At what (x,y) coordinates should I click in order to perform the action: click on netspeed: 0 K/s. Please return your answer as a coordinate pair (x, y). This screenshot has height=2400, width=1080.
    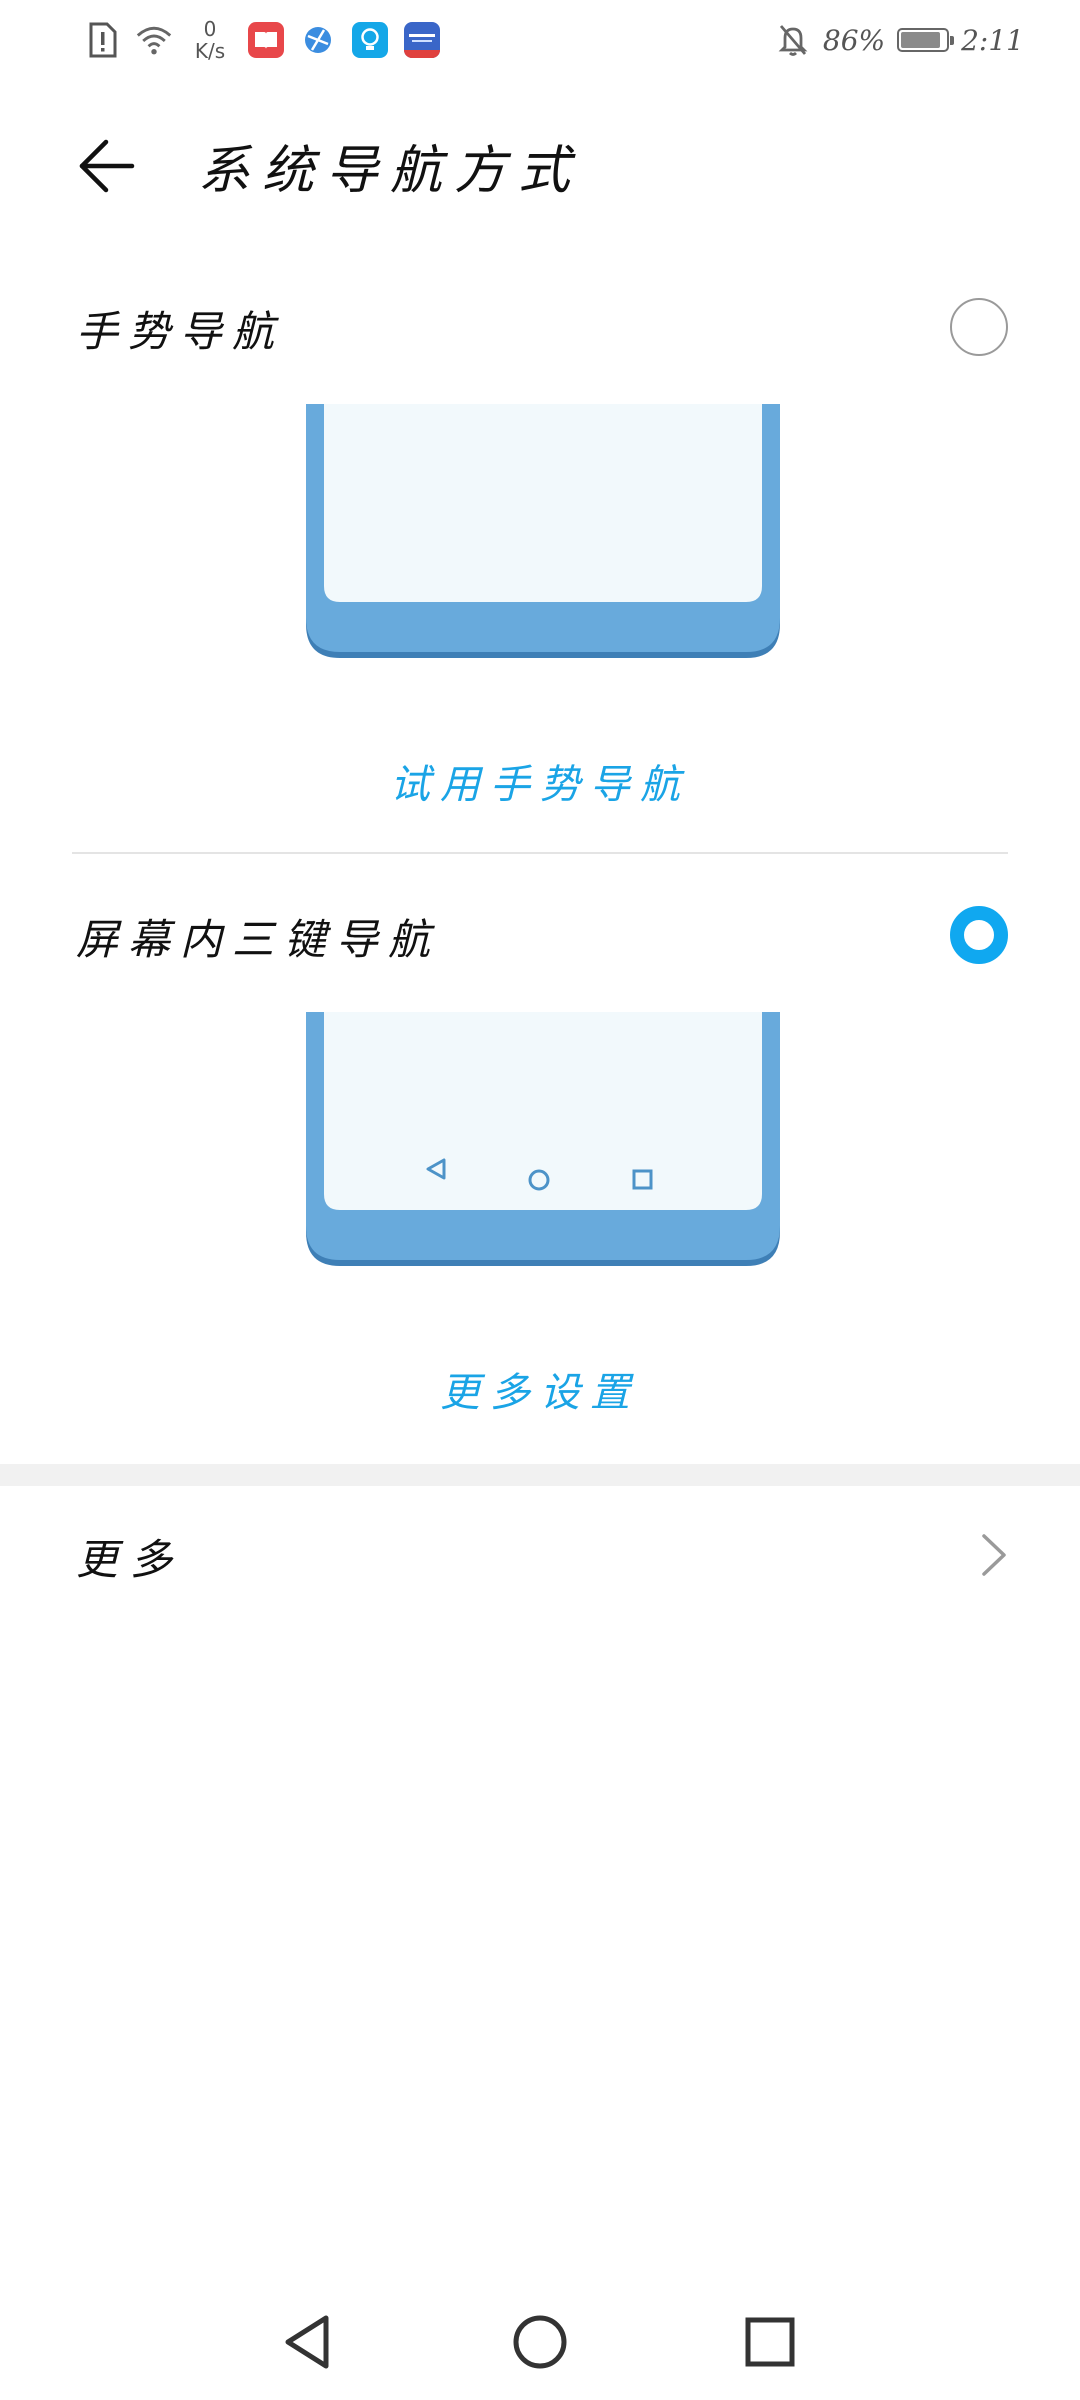
    Looking at the image, I should click on (210, 40).